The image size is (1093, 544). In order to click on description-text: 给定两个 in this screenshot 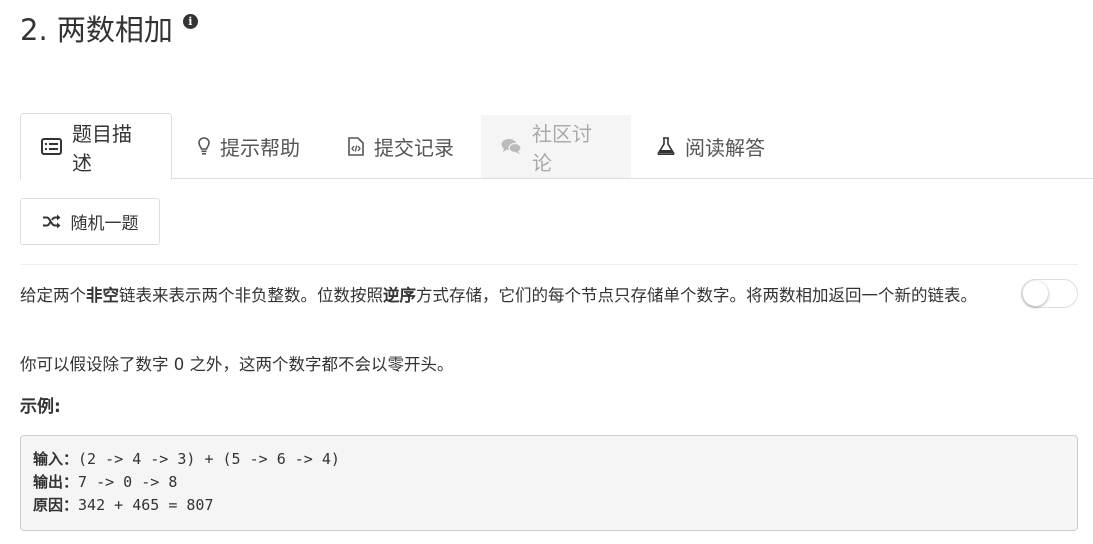, I will do `click(53, 295)`.